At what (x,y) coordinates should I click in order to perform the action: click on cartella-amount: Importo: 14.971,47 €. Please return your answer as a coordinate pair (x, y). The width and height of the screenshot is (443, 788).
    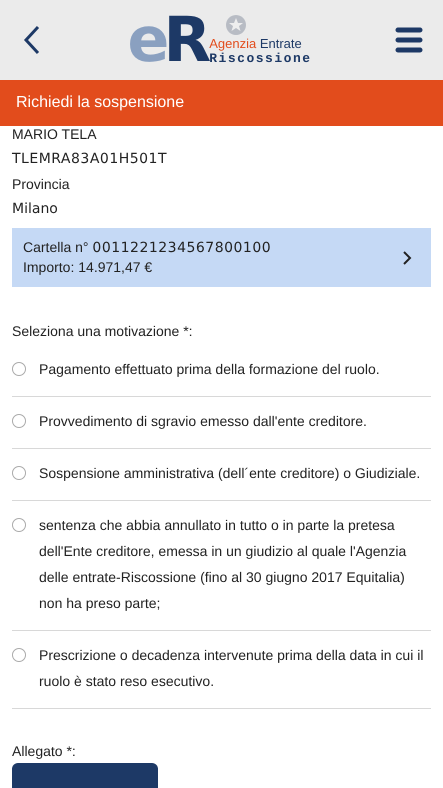
    Looking at the image, I should click on (88, 267).